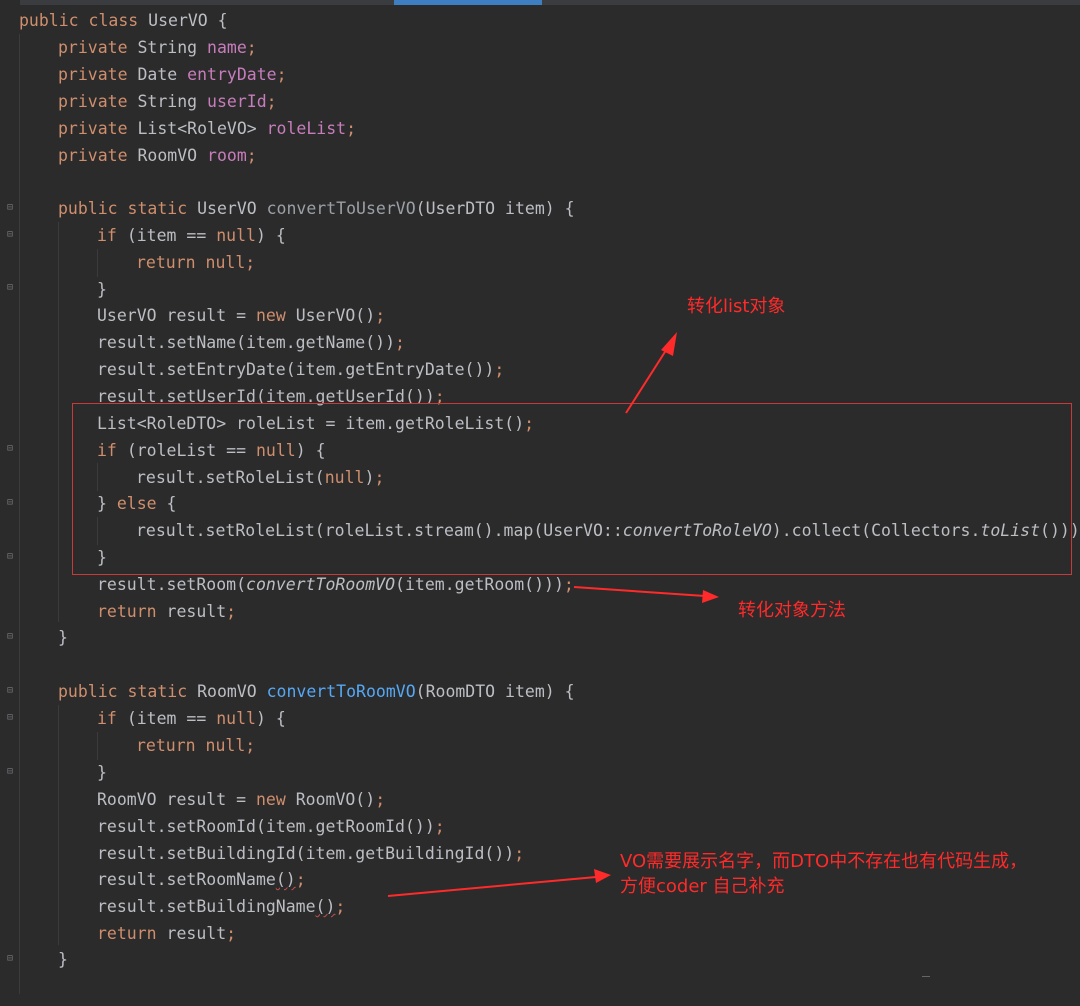 The height and width of the screenshot is (1006, 1080). I want to click on annotation-vo-note-line1: VO需要展示名字，而DTO中不存在也有代码生成，, so click(824, 861).